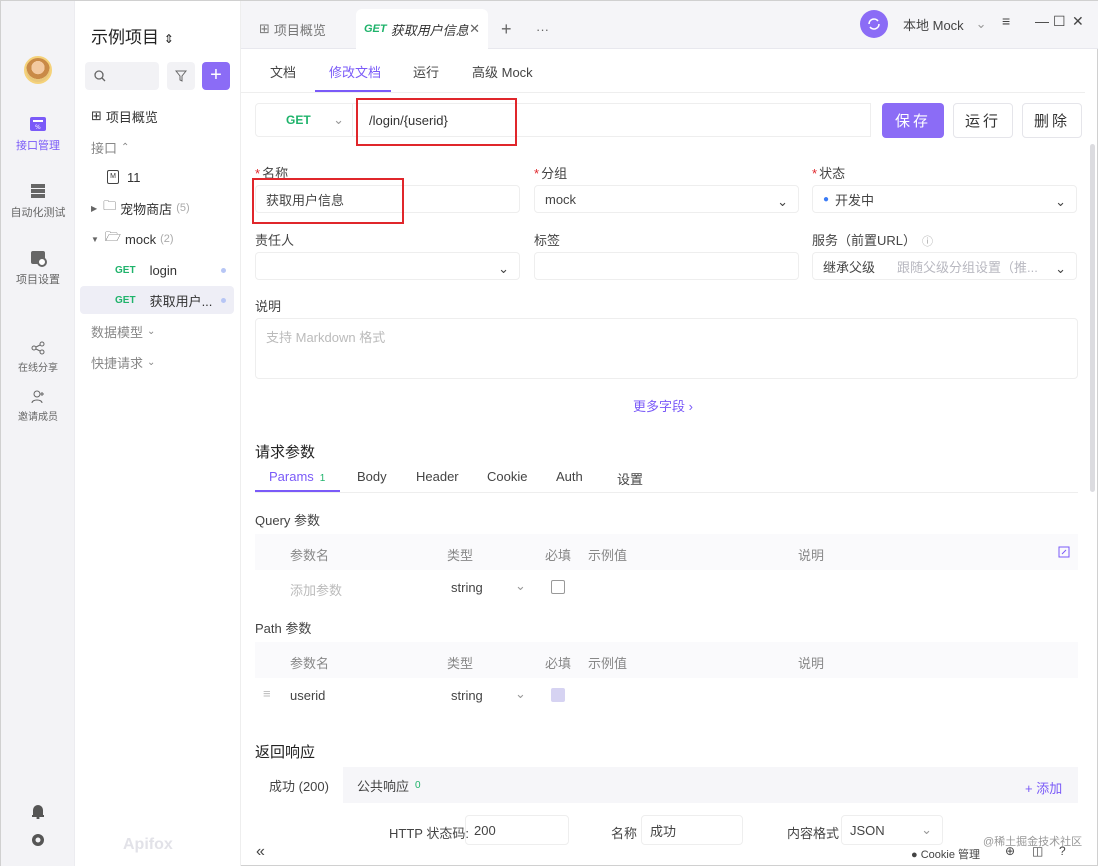 This screenshot has height=866, width=1098. I want to click on automation-test-icon, so click(38, 191).